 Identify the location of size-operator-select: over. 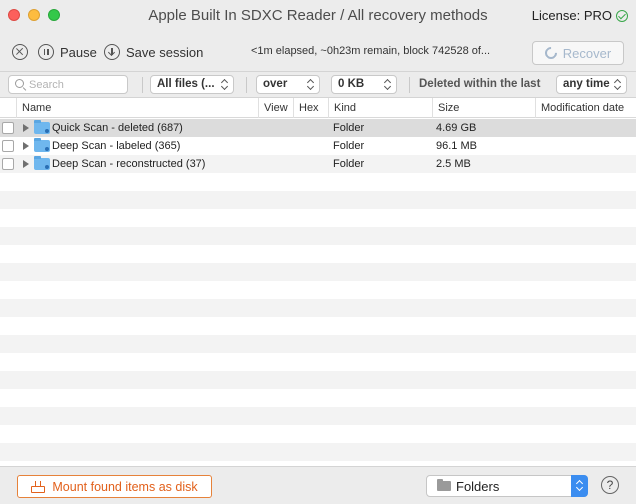
(288, 84).